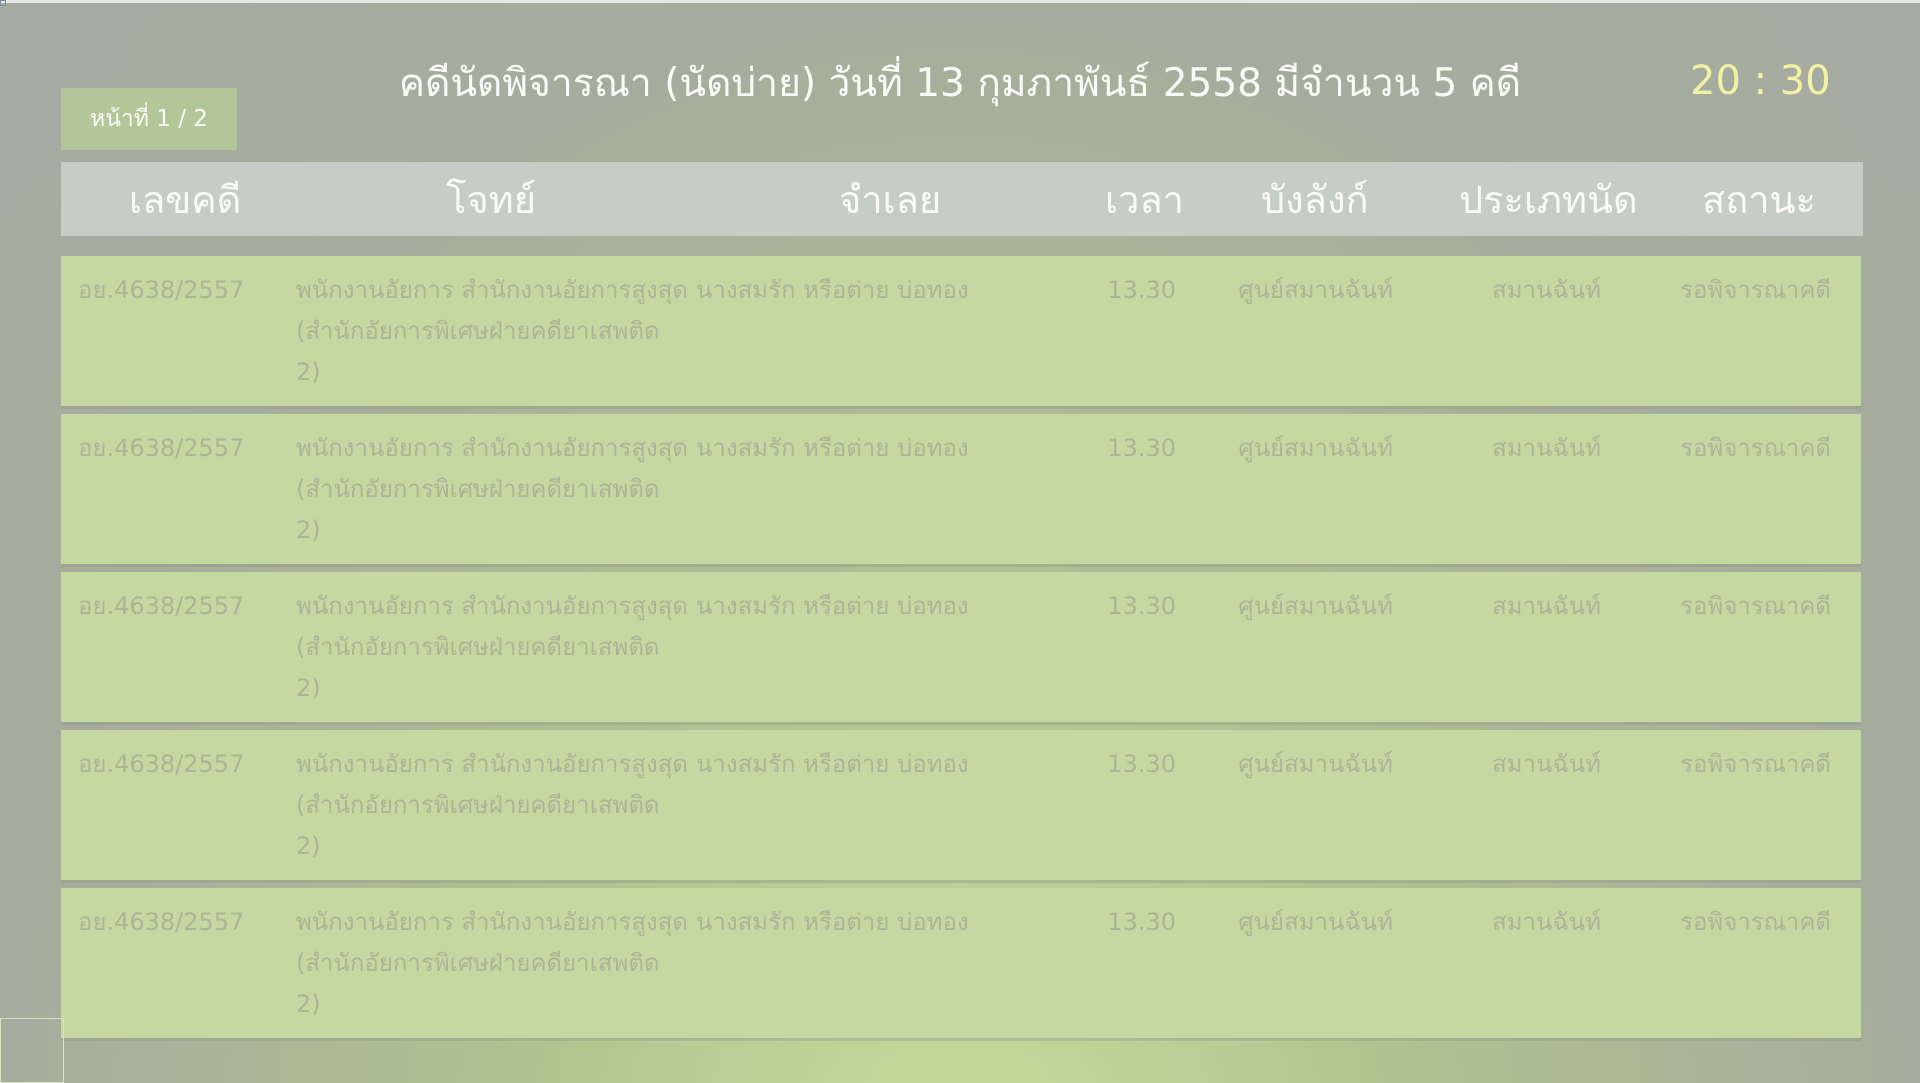 The width and height of the screenshot is (1920, 1083). What do you see at coordinates (890, 199) in the screenshot?
I see `column-header-defendant: จำเลย` at bounding box center [890, 199].